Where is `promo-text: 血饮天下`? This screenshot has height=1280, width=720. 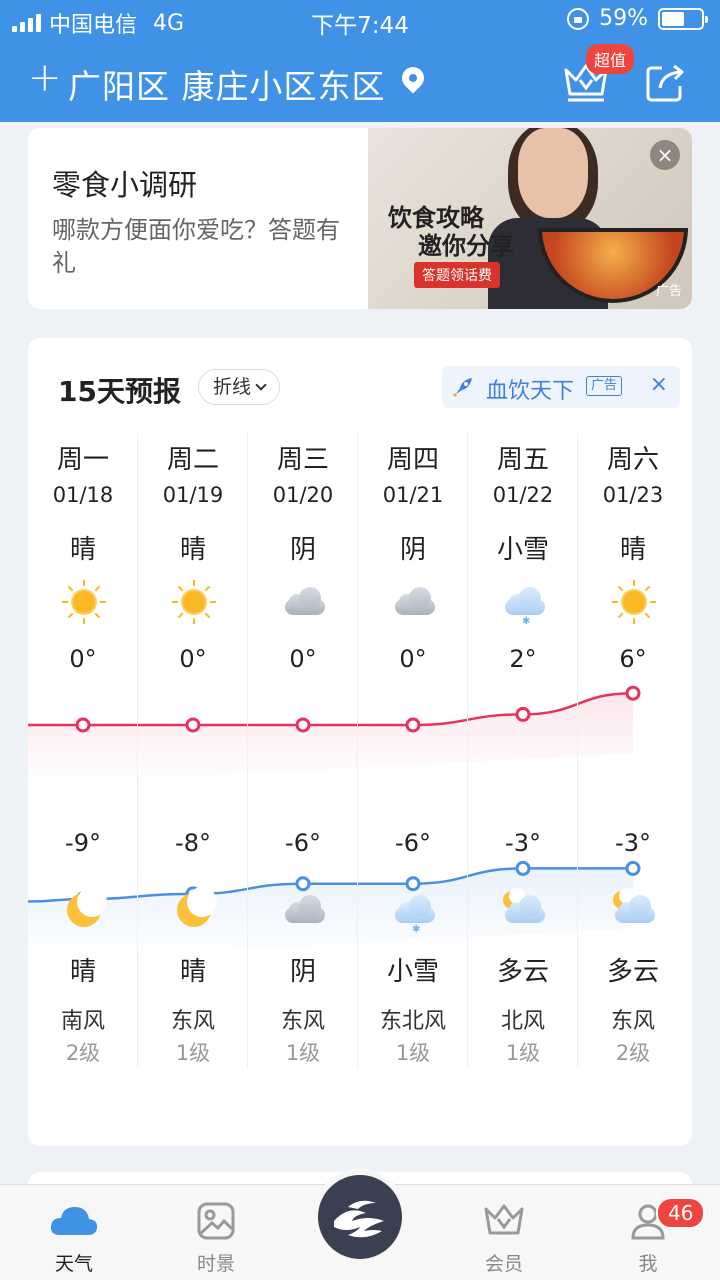
promo-text: 血饮天下 is located at coordinates (530, 391).